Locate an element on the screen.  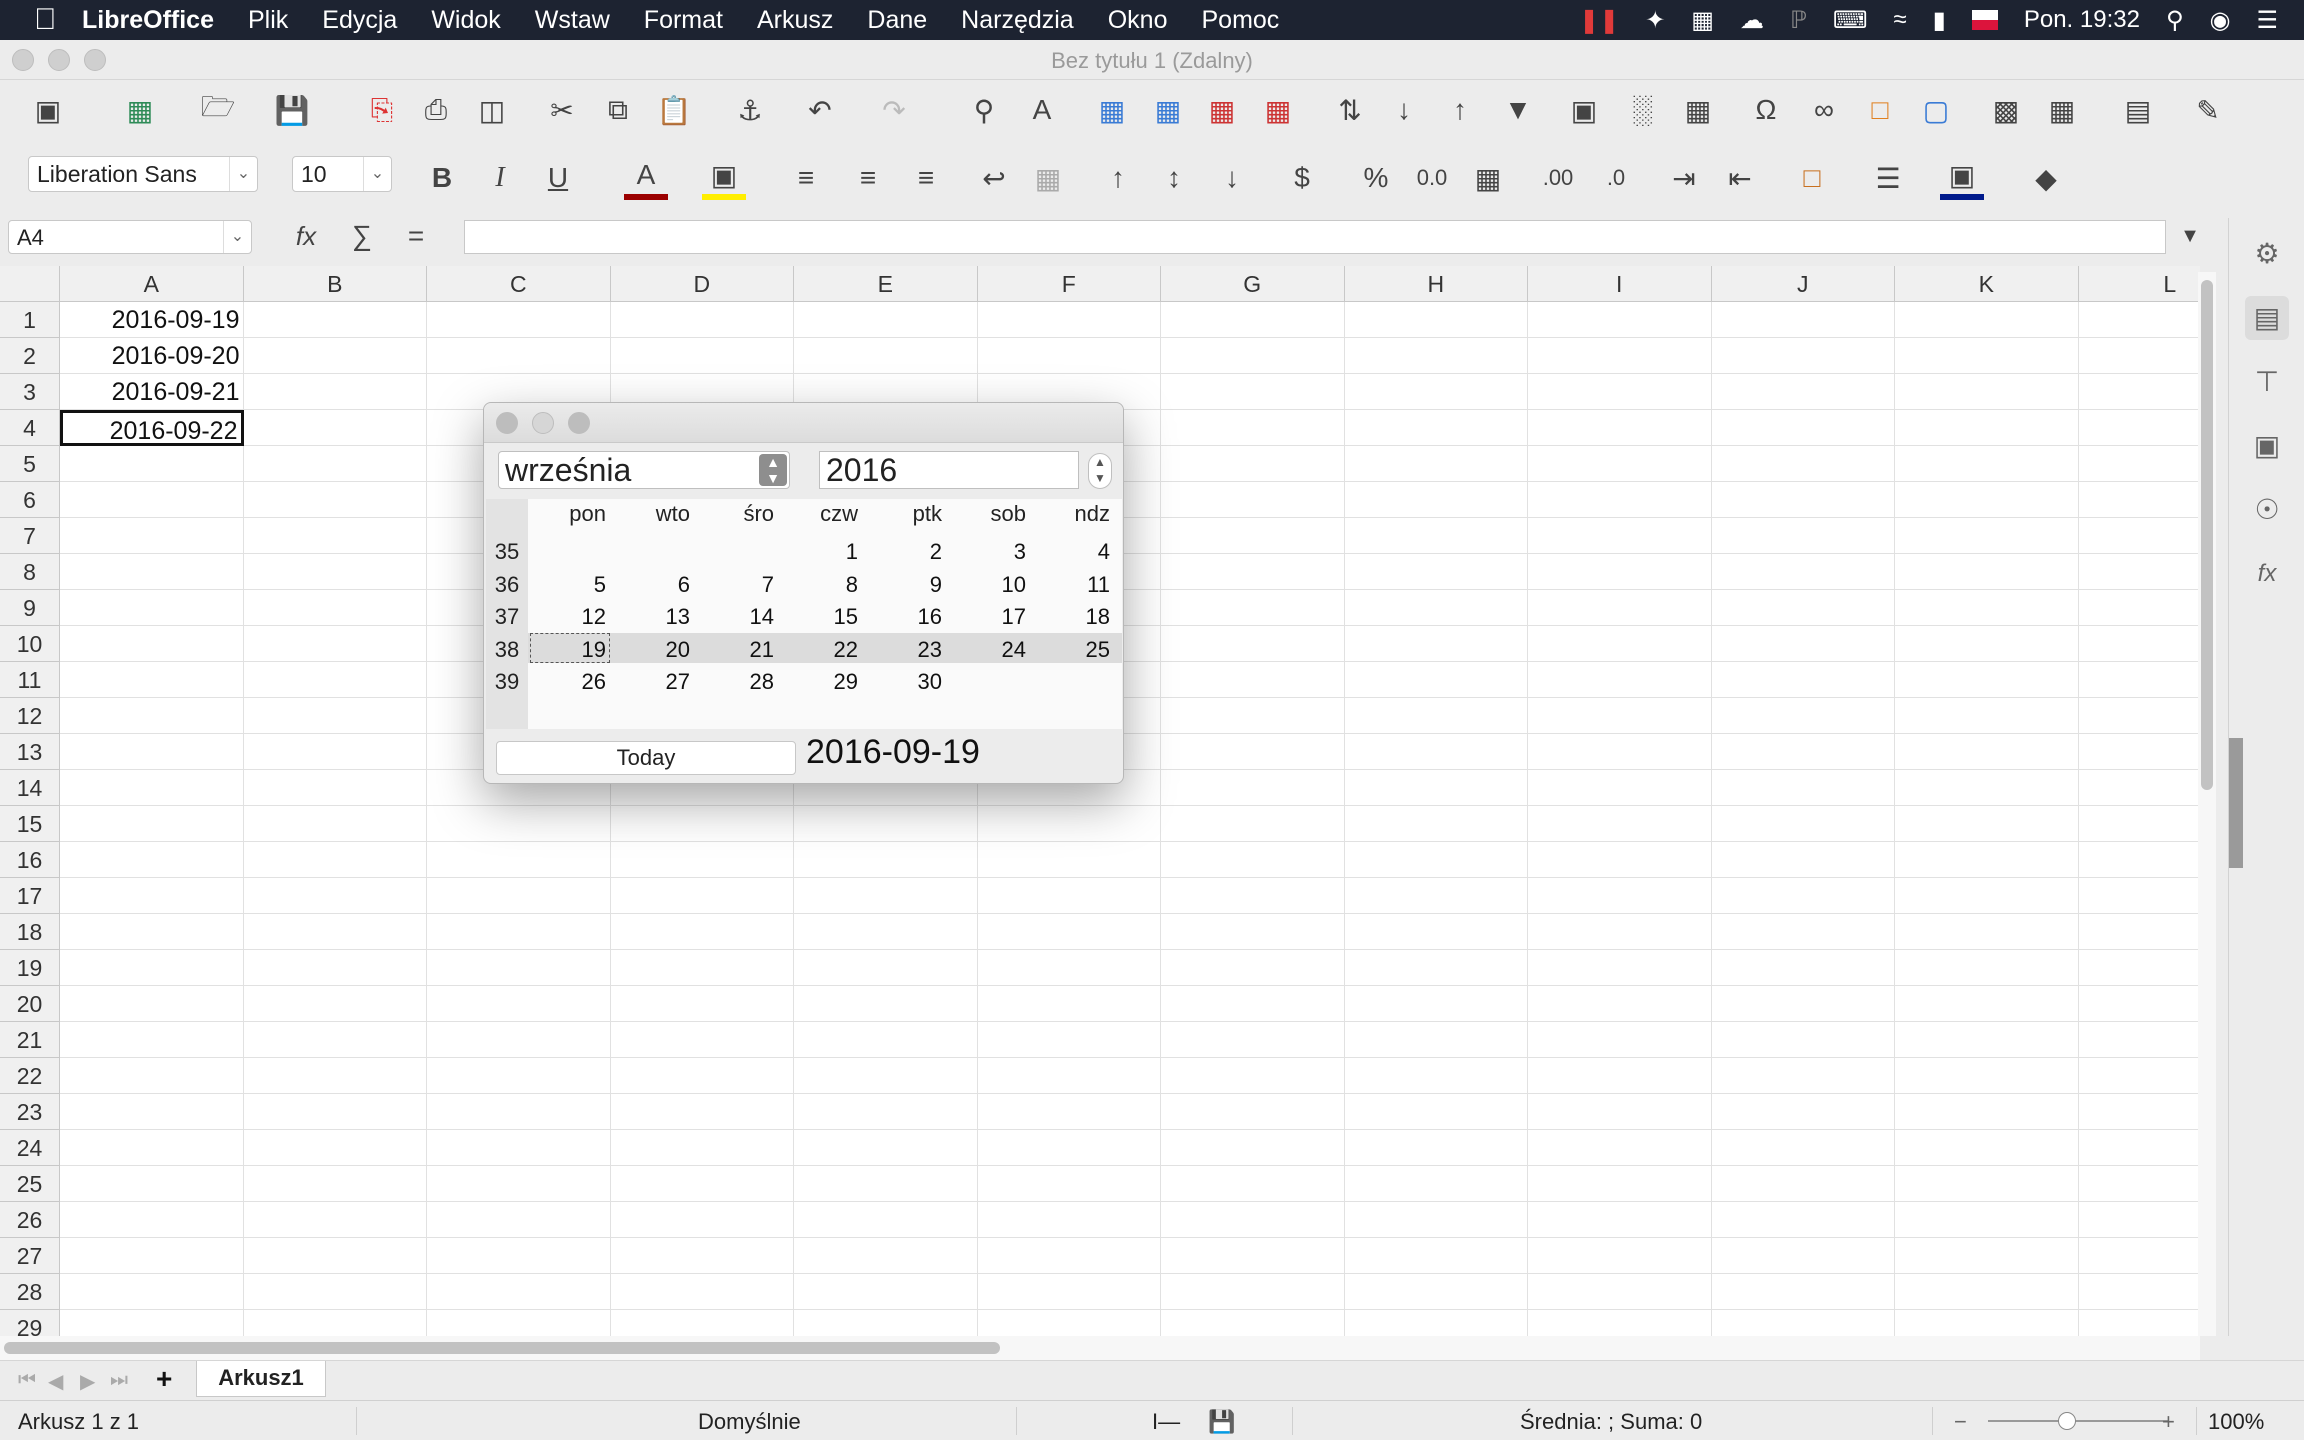
selection-summary: Średnia: ; Suma: 0 is located at coordinates (1611, 1422).